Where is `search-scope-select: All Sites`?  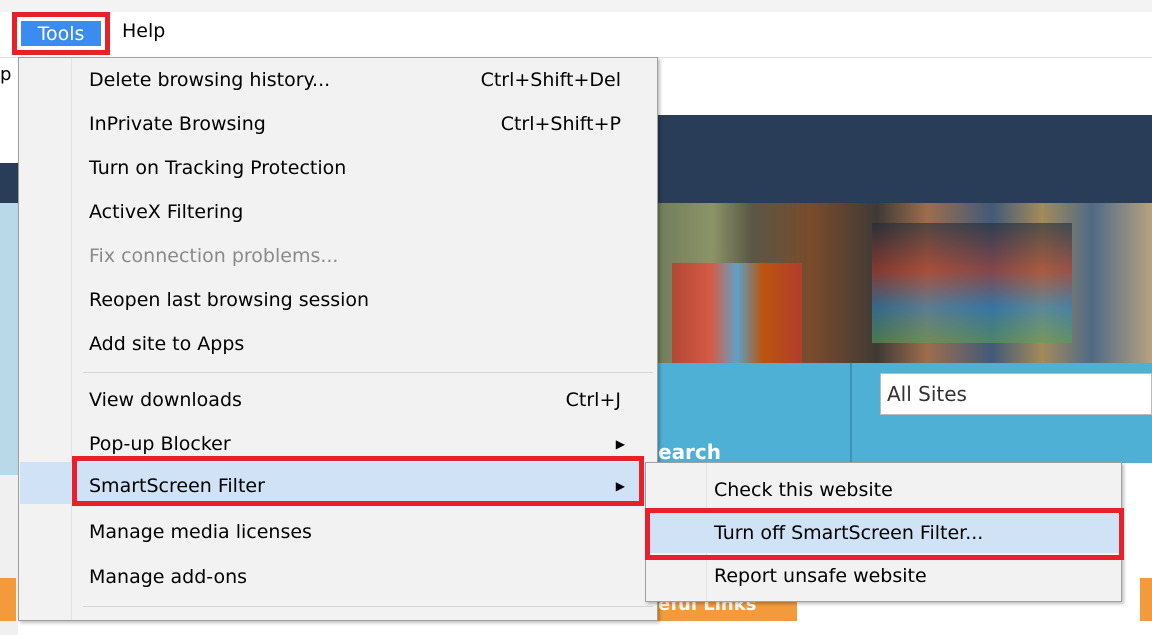
search-scope-select: All Sites is located at coordinates (1016, 394).